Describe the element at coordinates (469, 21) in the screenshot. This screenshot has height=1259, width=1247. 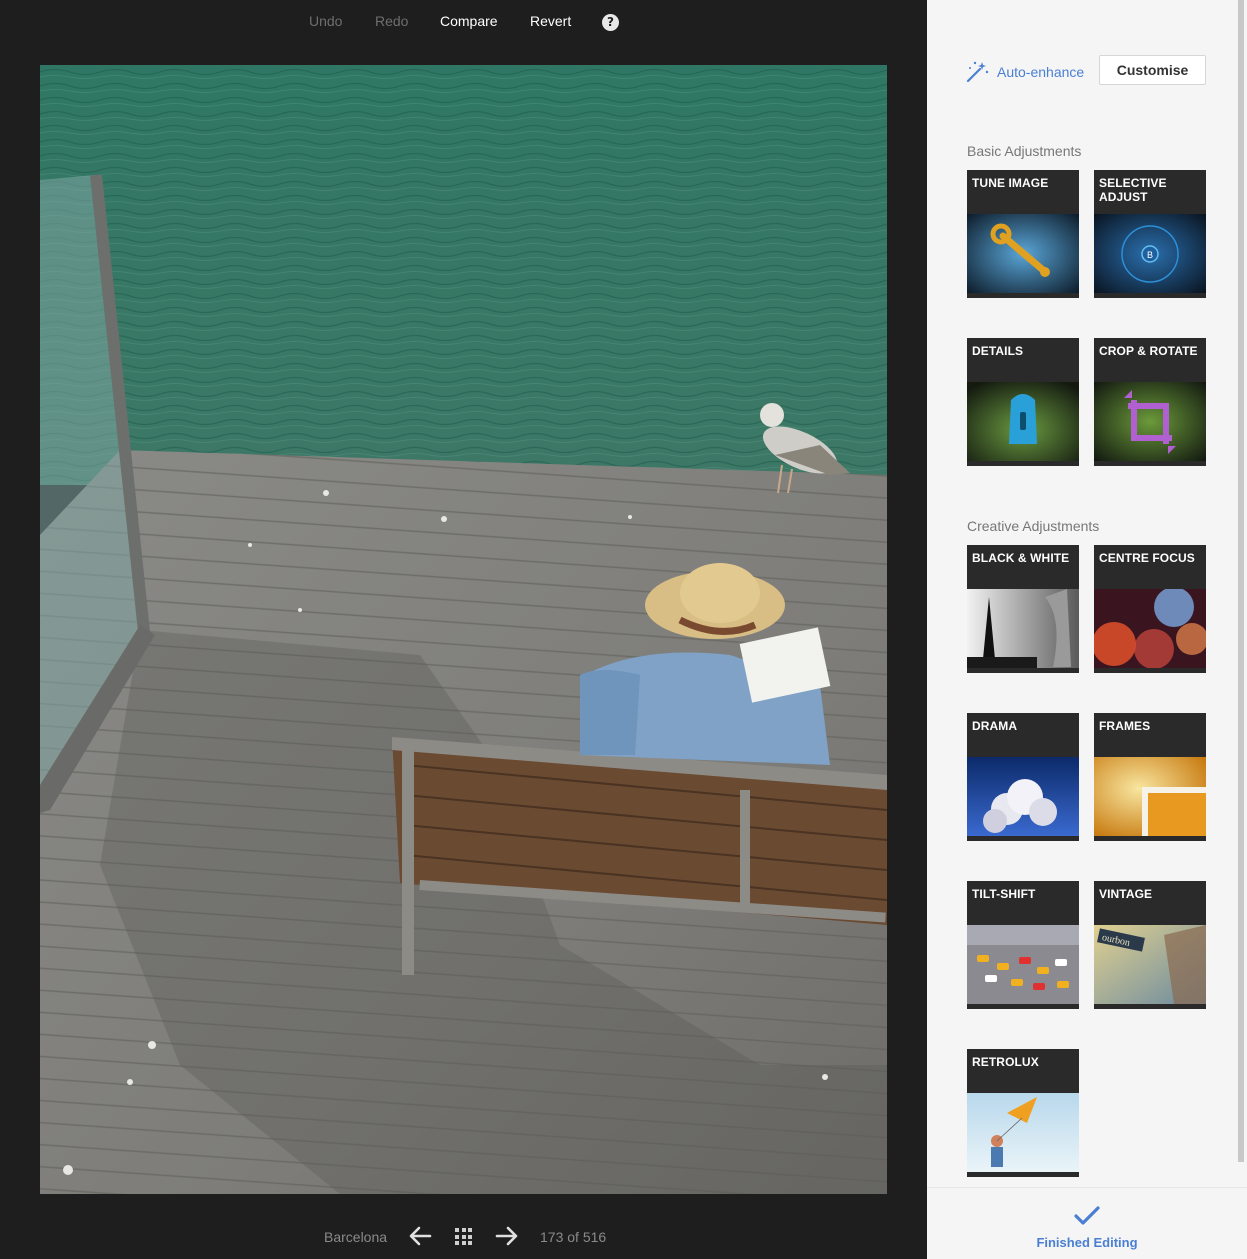
I see `compare-button: Compare` at that location.